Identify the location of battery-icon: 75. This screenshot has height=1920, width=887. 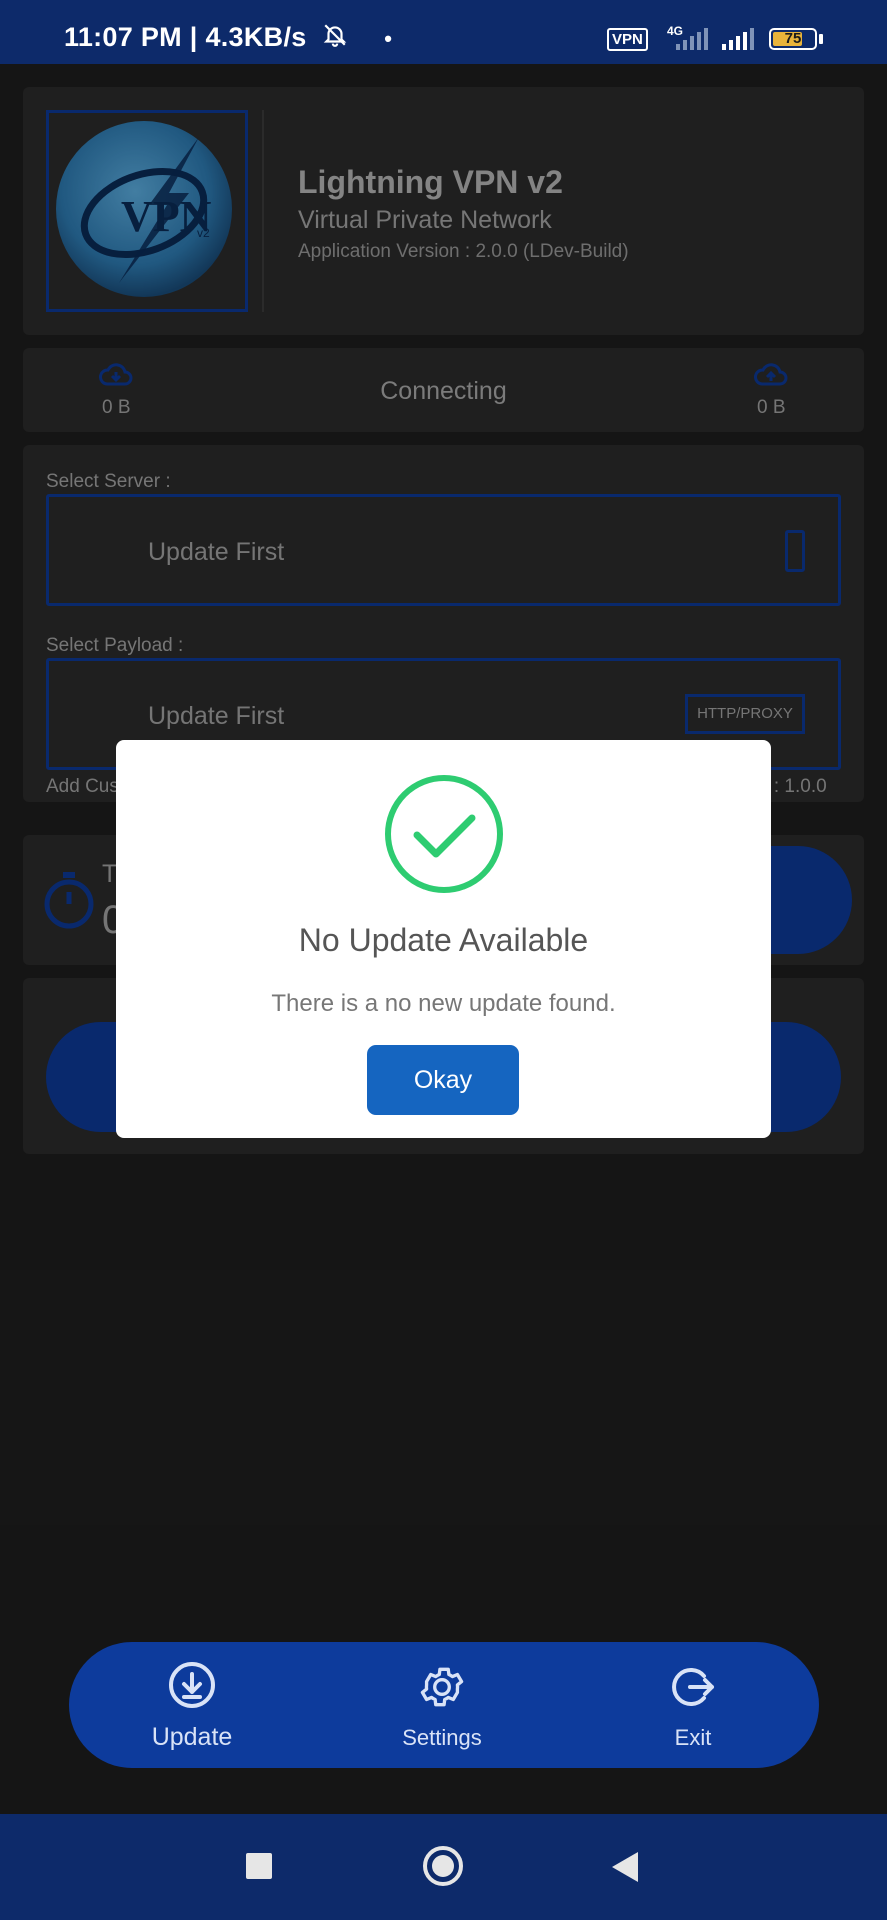
(793, 39).